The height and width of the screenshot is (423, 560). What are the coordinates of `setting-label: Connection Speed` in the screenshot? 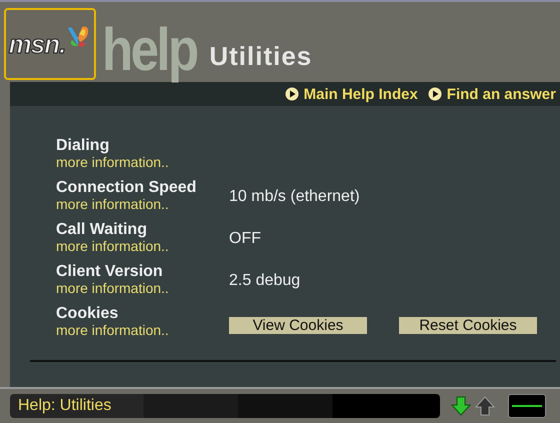 It's located at (127, 187).